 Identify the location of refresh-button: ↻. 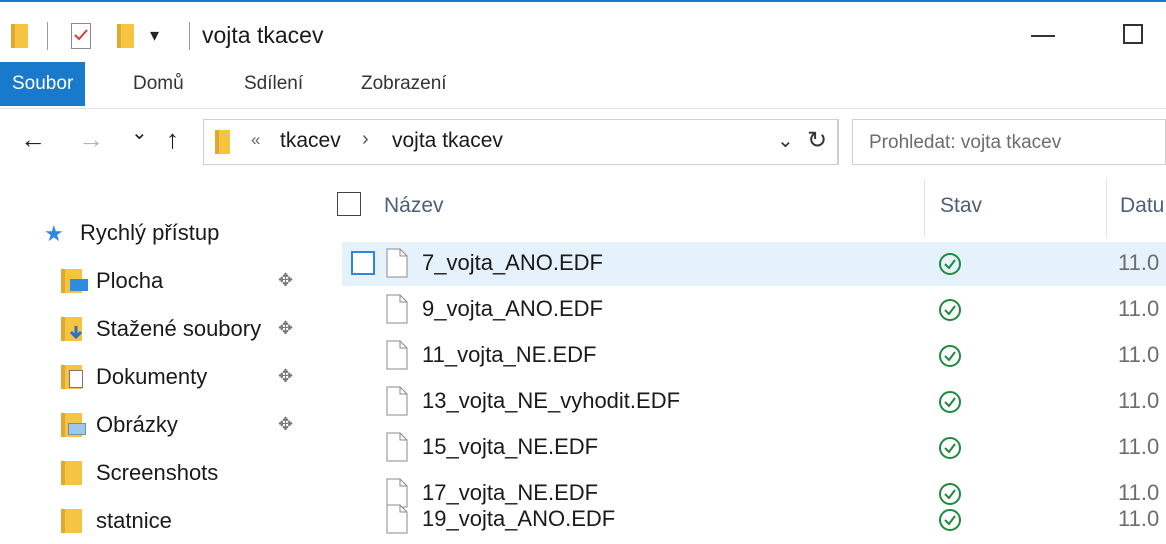
(819, 142).